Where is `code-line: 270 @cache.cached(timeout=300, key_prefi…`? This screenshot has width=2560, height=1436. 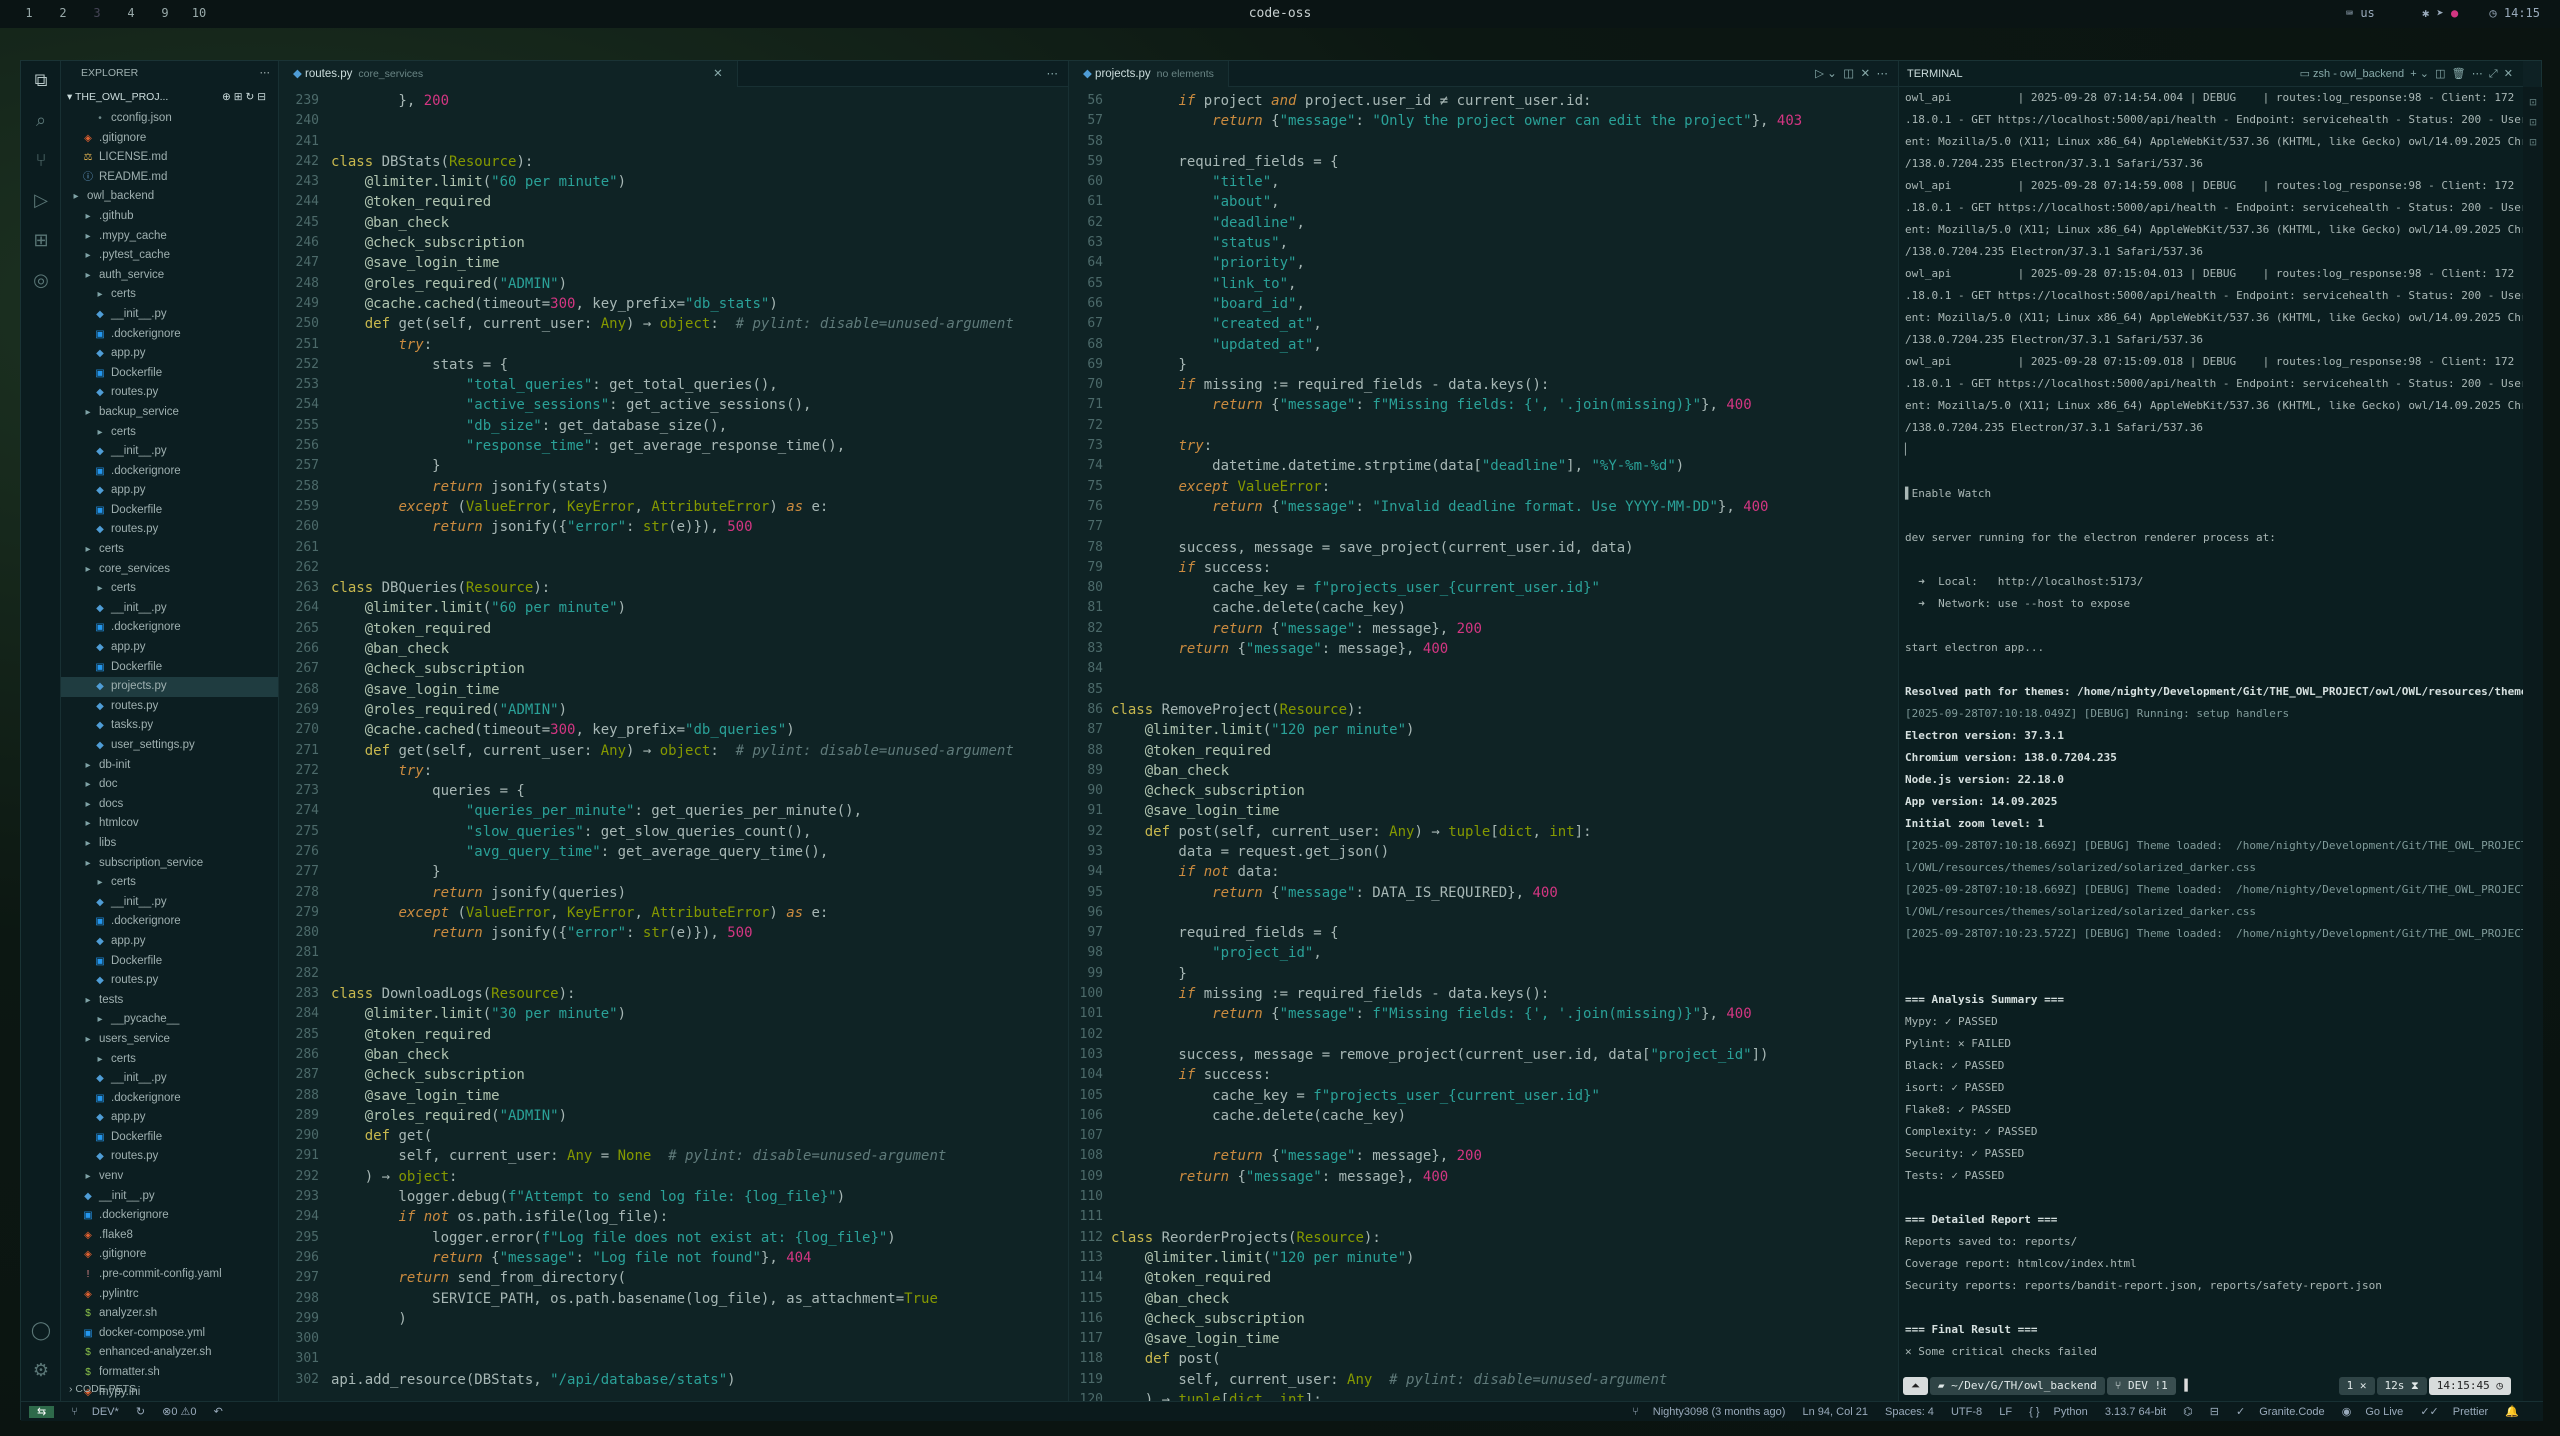
code-line: 270 @cache.cached(timeout=300, key_prefi… is located at coordinates (673, 730).